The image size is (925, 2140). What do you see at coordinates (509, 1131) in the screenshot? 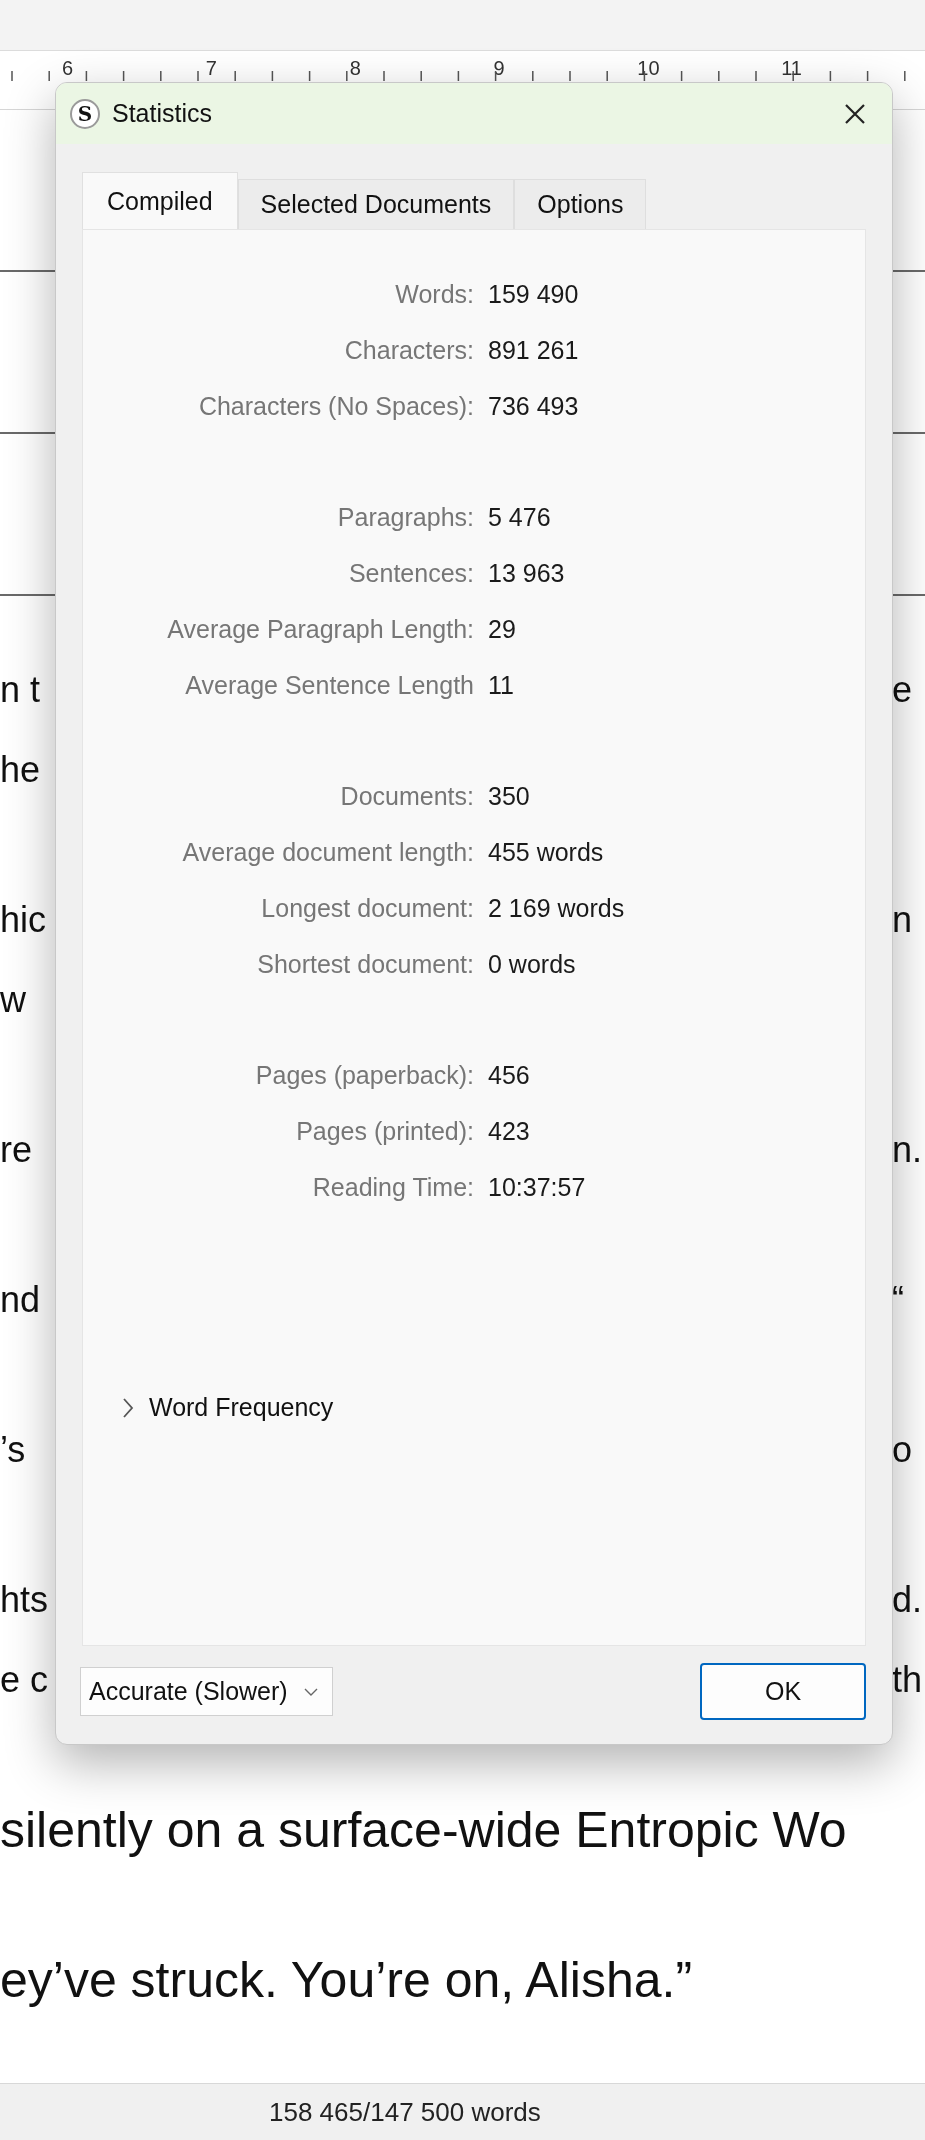
I see `stat-value: 423` at bounding box center [509, 1131].